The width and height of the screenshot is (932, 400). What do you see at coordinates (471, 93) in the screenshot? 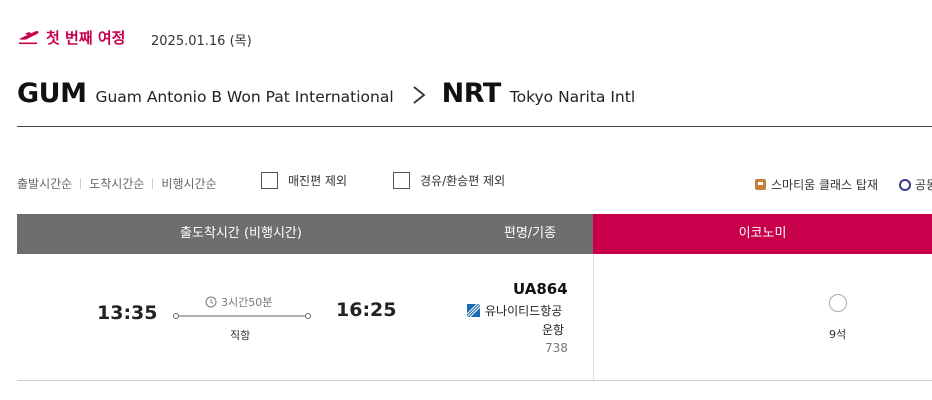
I see `destination-code: NRT` at bounding box center [471, 93].